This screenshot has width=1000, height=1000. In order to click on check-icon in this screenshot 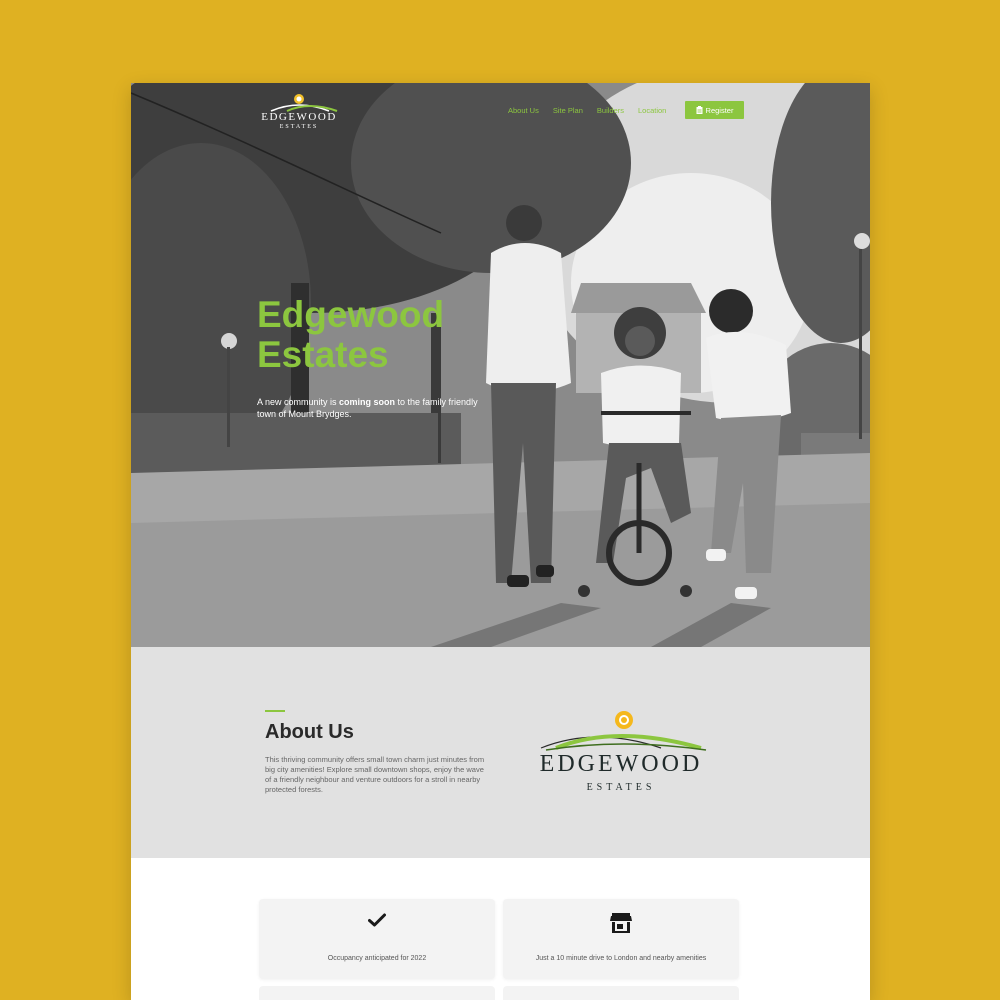, I will do `click(377, 920)`.